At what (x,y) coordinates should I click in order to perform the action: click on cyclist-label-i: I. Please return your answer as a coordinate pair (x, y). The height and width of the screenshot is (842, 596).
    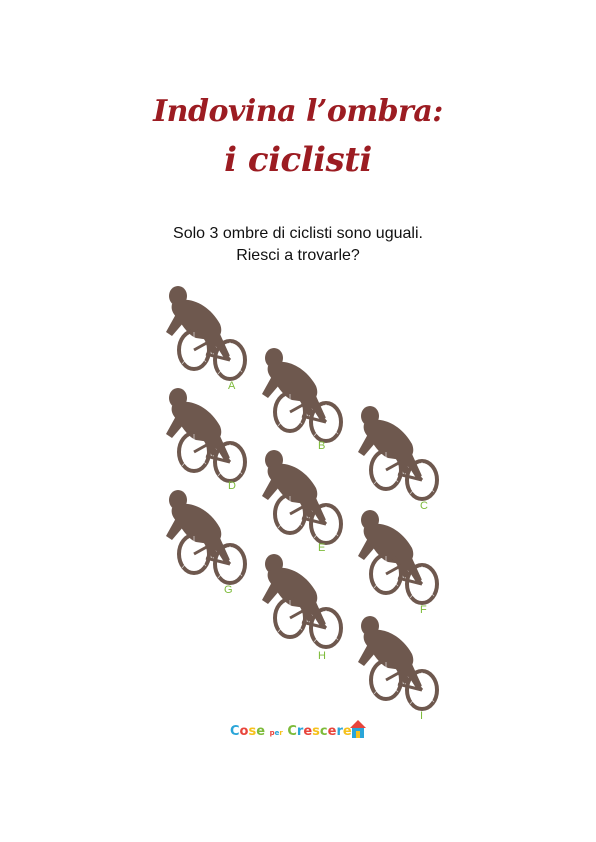
    Looking at the image, I should click on (422, 716).